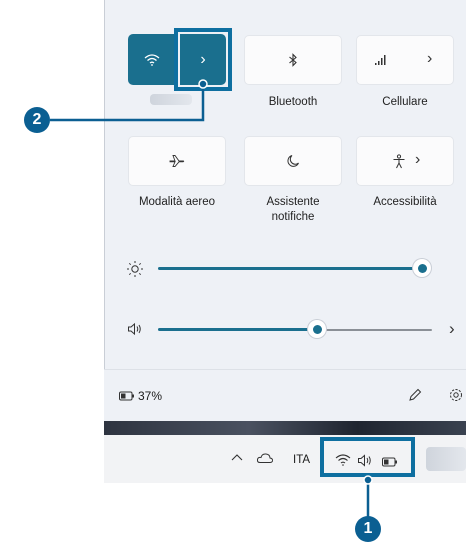 Image resolution: width=466 pixels, height=549 pixels. Describe the element at coordinates (368, 529) in the screenshot. I see `callout-badge-1: 1` at that location.